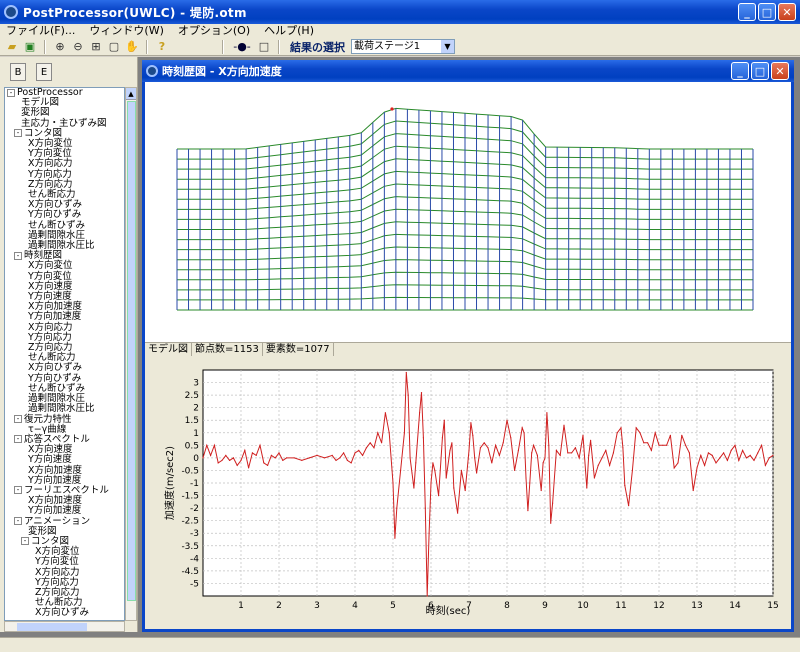  I want to click on app-titlebar: PostProcessor(UWLC) - 堤防.otm _ □ ✕, so click(400, 12).